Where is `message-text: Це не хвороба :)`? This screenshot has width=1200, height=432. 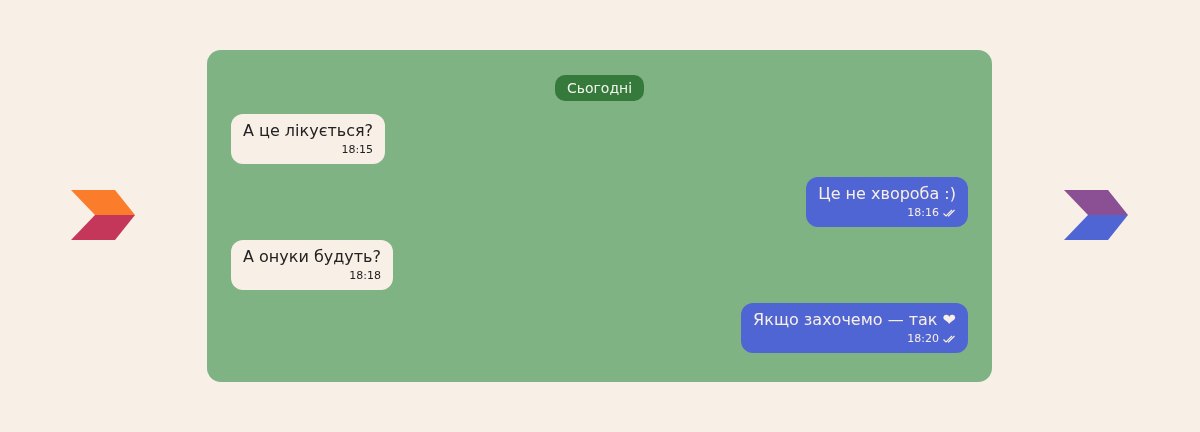 message-text: Це не хвороба :) is located at coordinates (887, 194).